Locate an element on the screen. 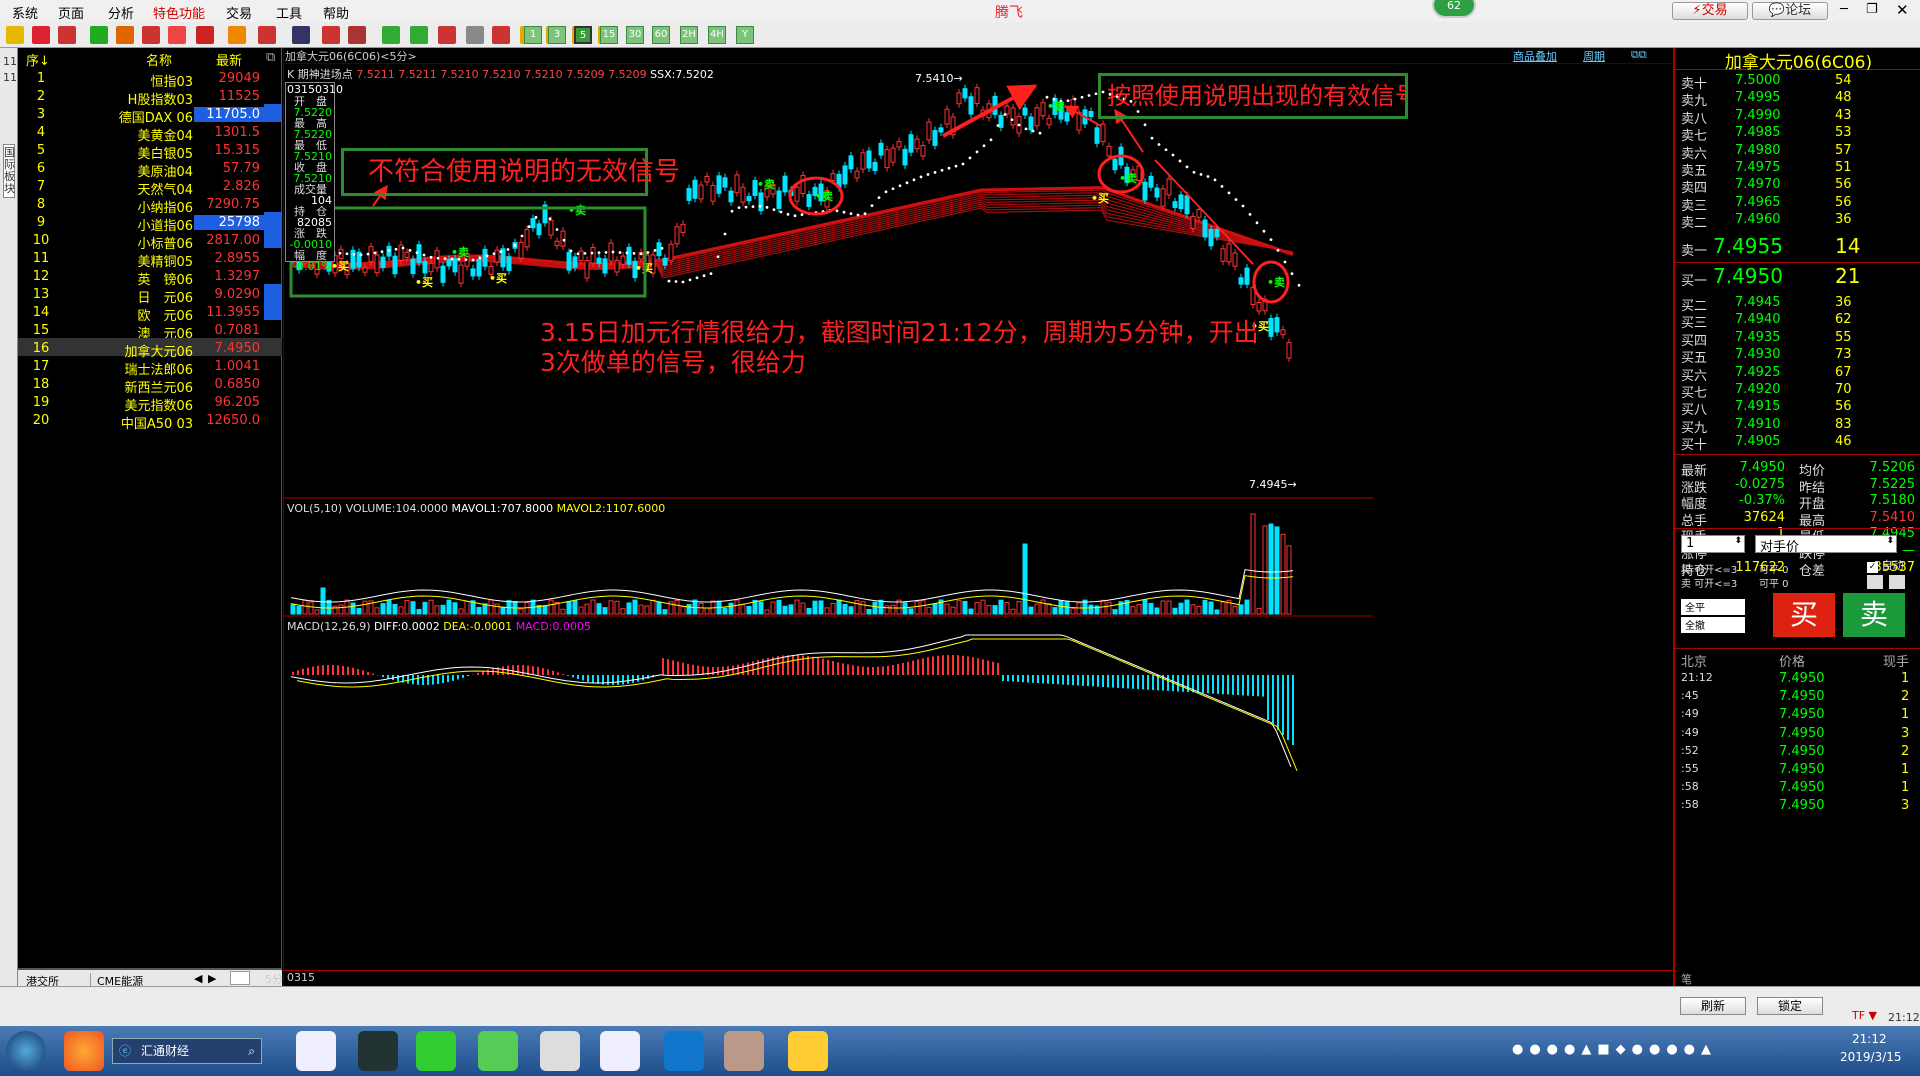 The image size is (1920, 1076). tick-icon is located at coordinates (391, 35).